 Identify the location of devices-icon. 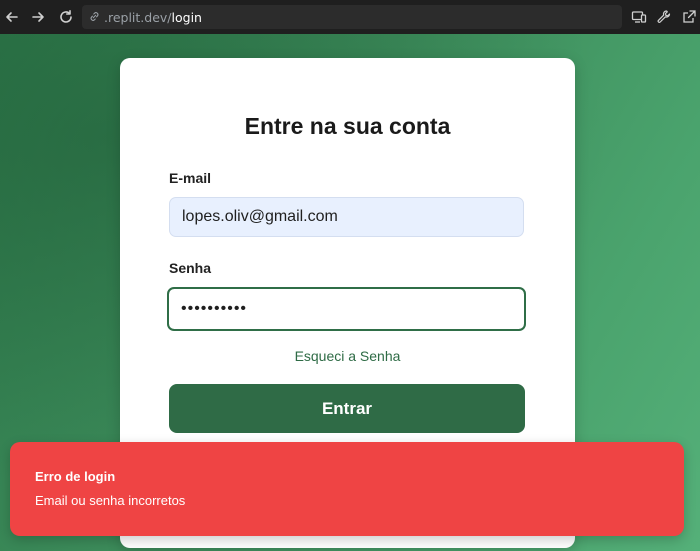
(639, 17).